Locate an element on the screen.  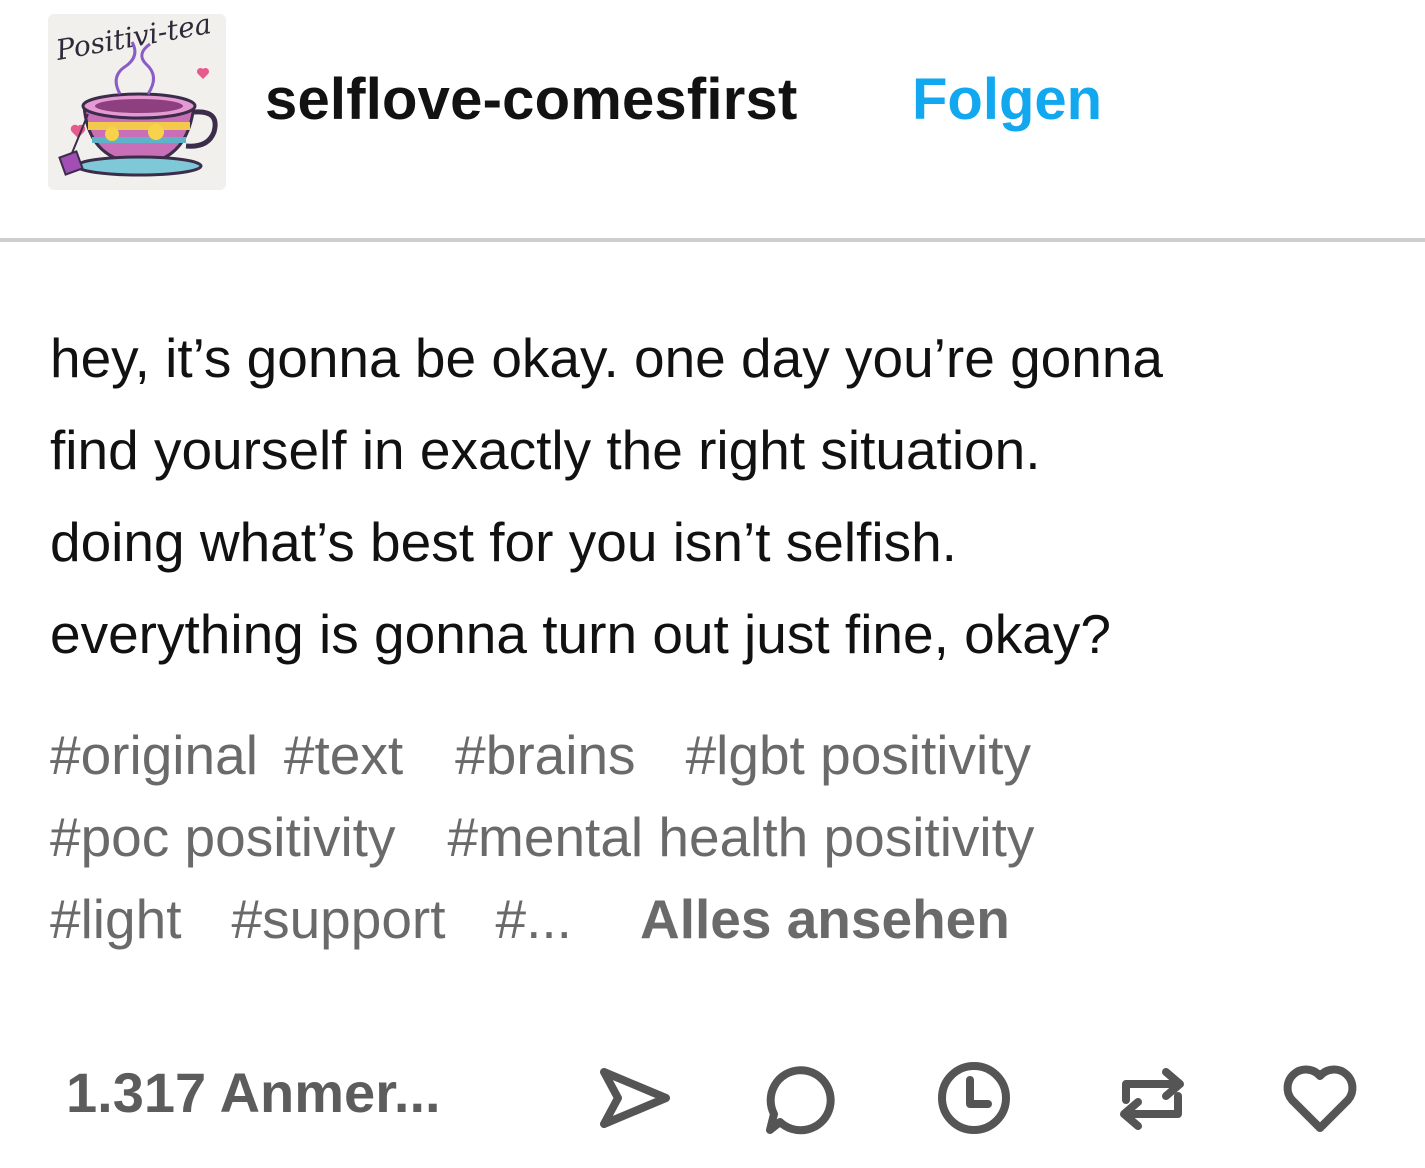
tag-row: #light #support #... Alles ansehen is located at coordinates (720, 925).